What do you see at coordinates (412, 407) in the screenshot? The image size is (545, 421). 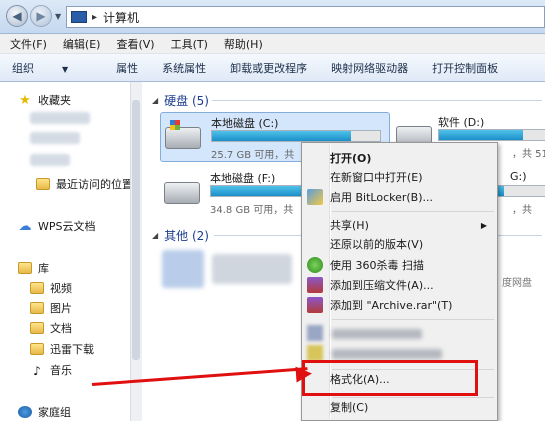 I see `menu-item-copy: 复制(C)` at bounding box center [412, 407].